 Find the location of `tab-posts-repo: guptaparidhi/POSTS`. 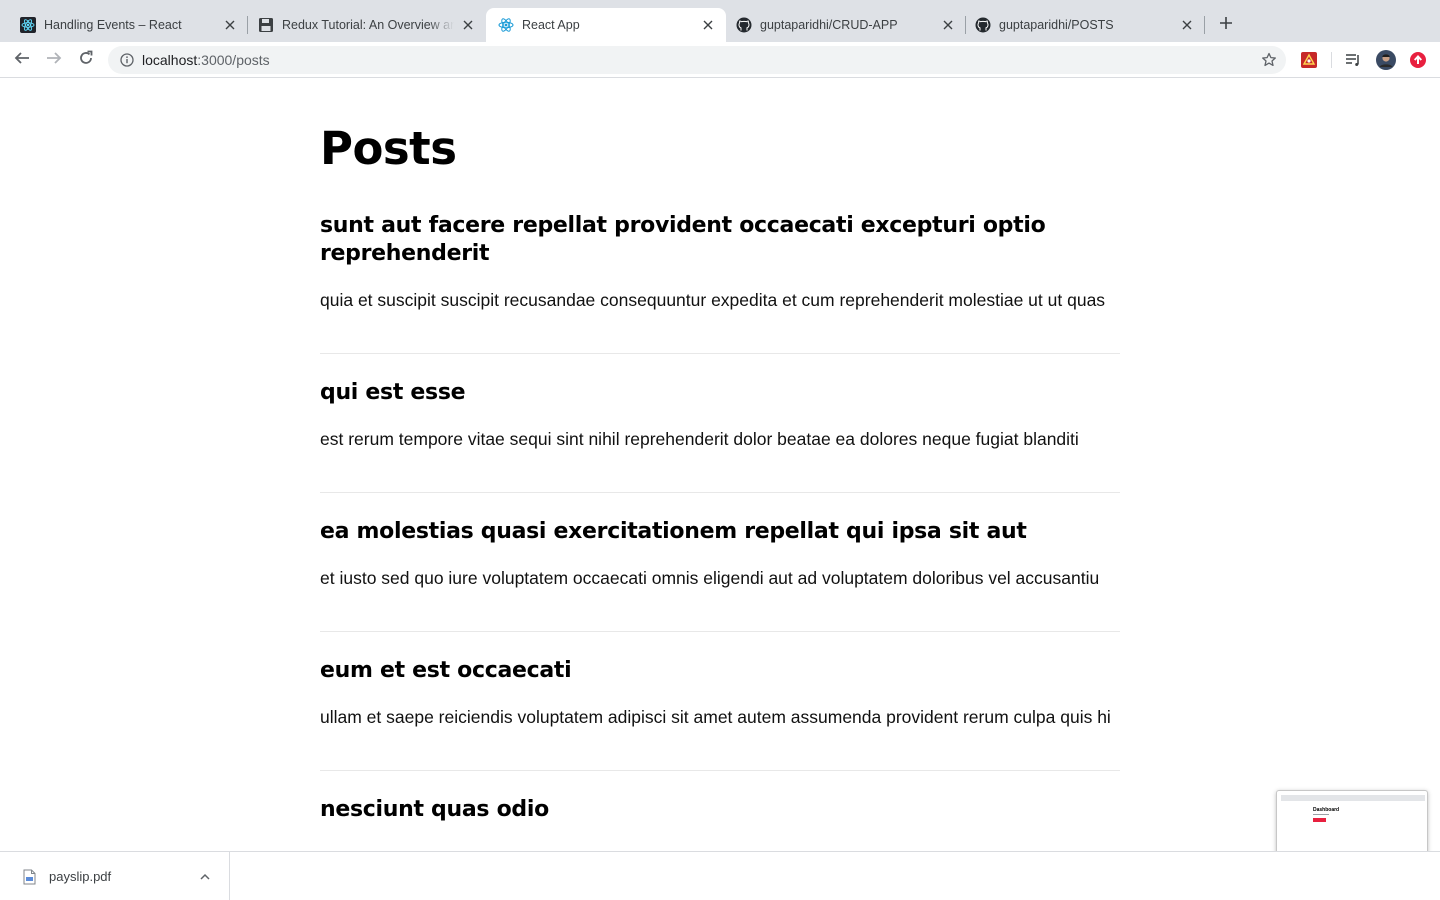

tab-posts-repo: guptaparidhi/POSTS is located at coordinates (1085, 25).